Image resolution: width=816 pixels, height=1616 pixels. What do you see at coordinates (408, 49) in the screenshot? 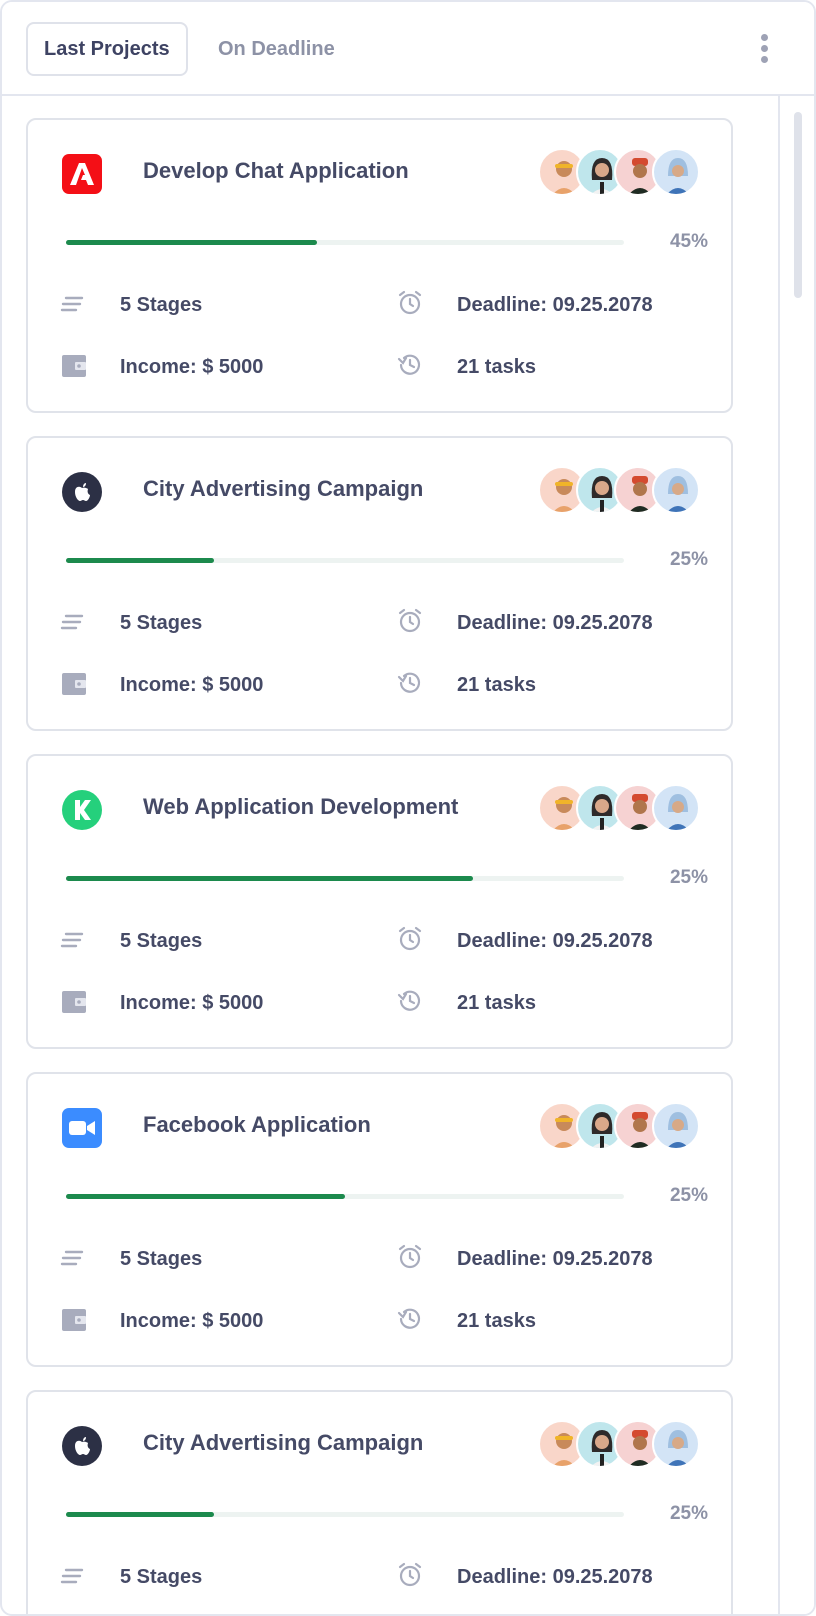
I see `widget-header: Last Projects On Deadline` at bounding box center [408, 49].